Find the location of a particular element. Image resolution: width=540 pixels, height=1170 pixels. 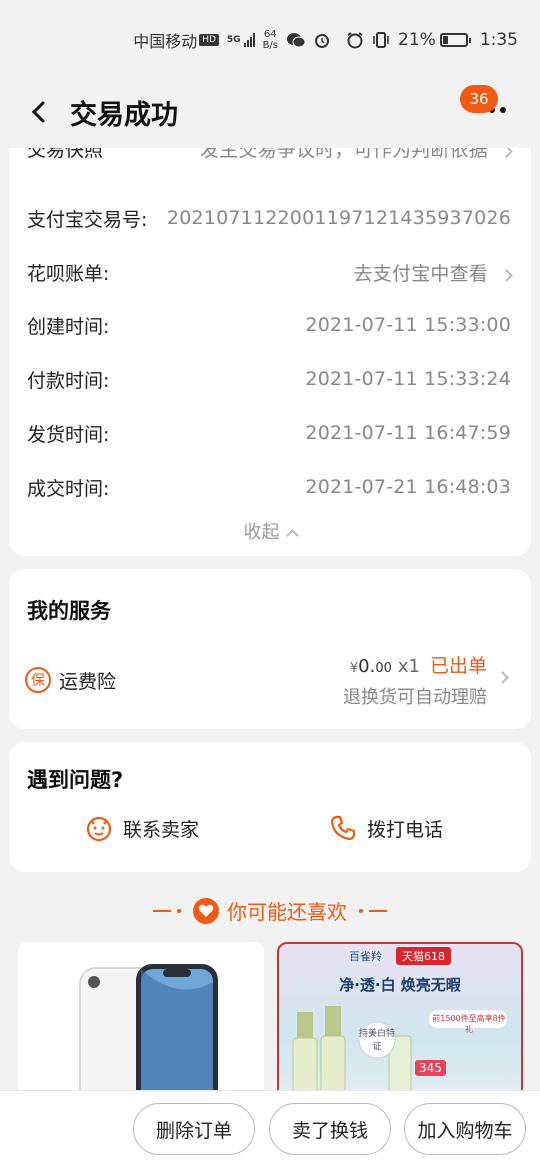

help-title: 遇到问题? is located at coordinates (75, 780).